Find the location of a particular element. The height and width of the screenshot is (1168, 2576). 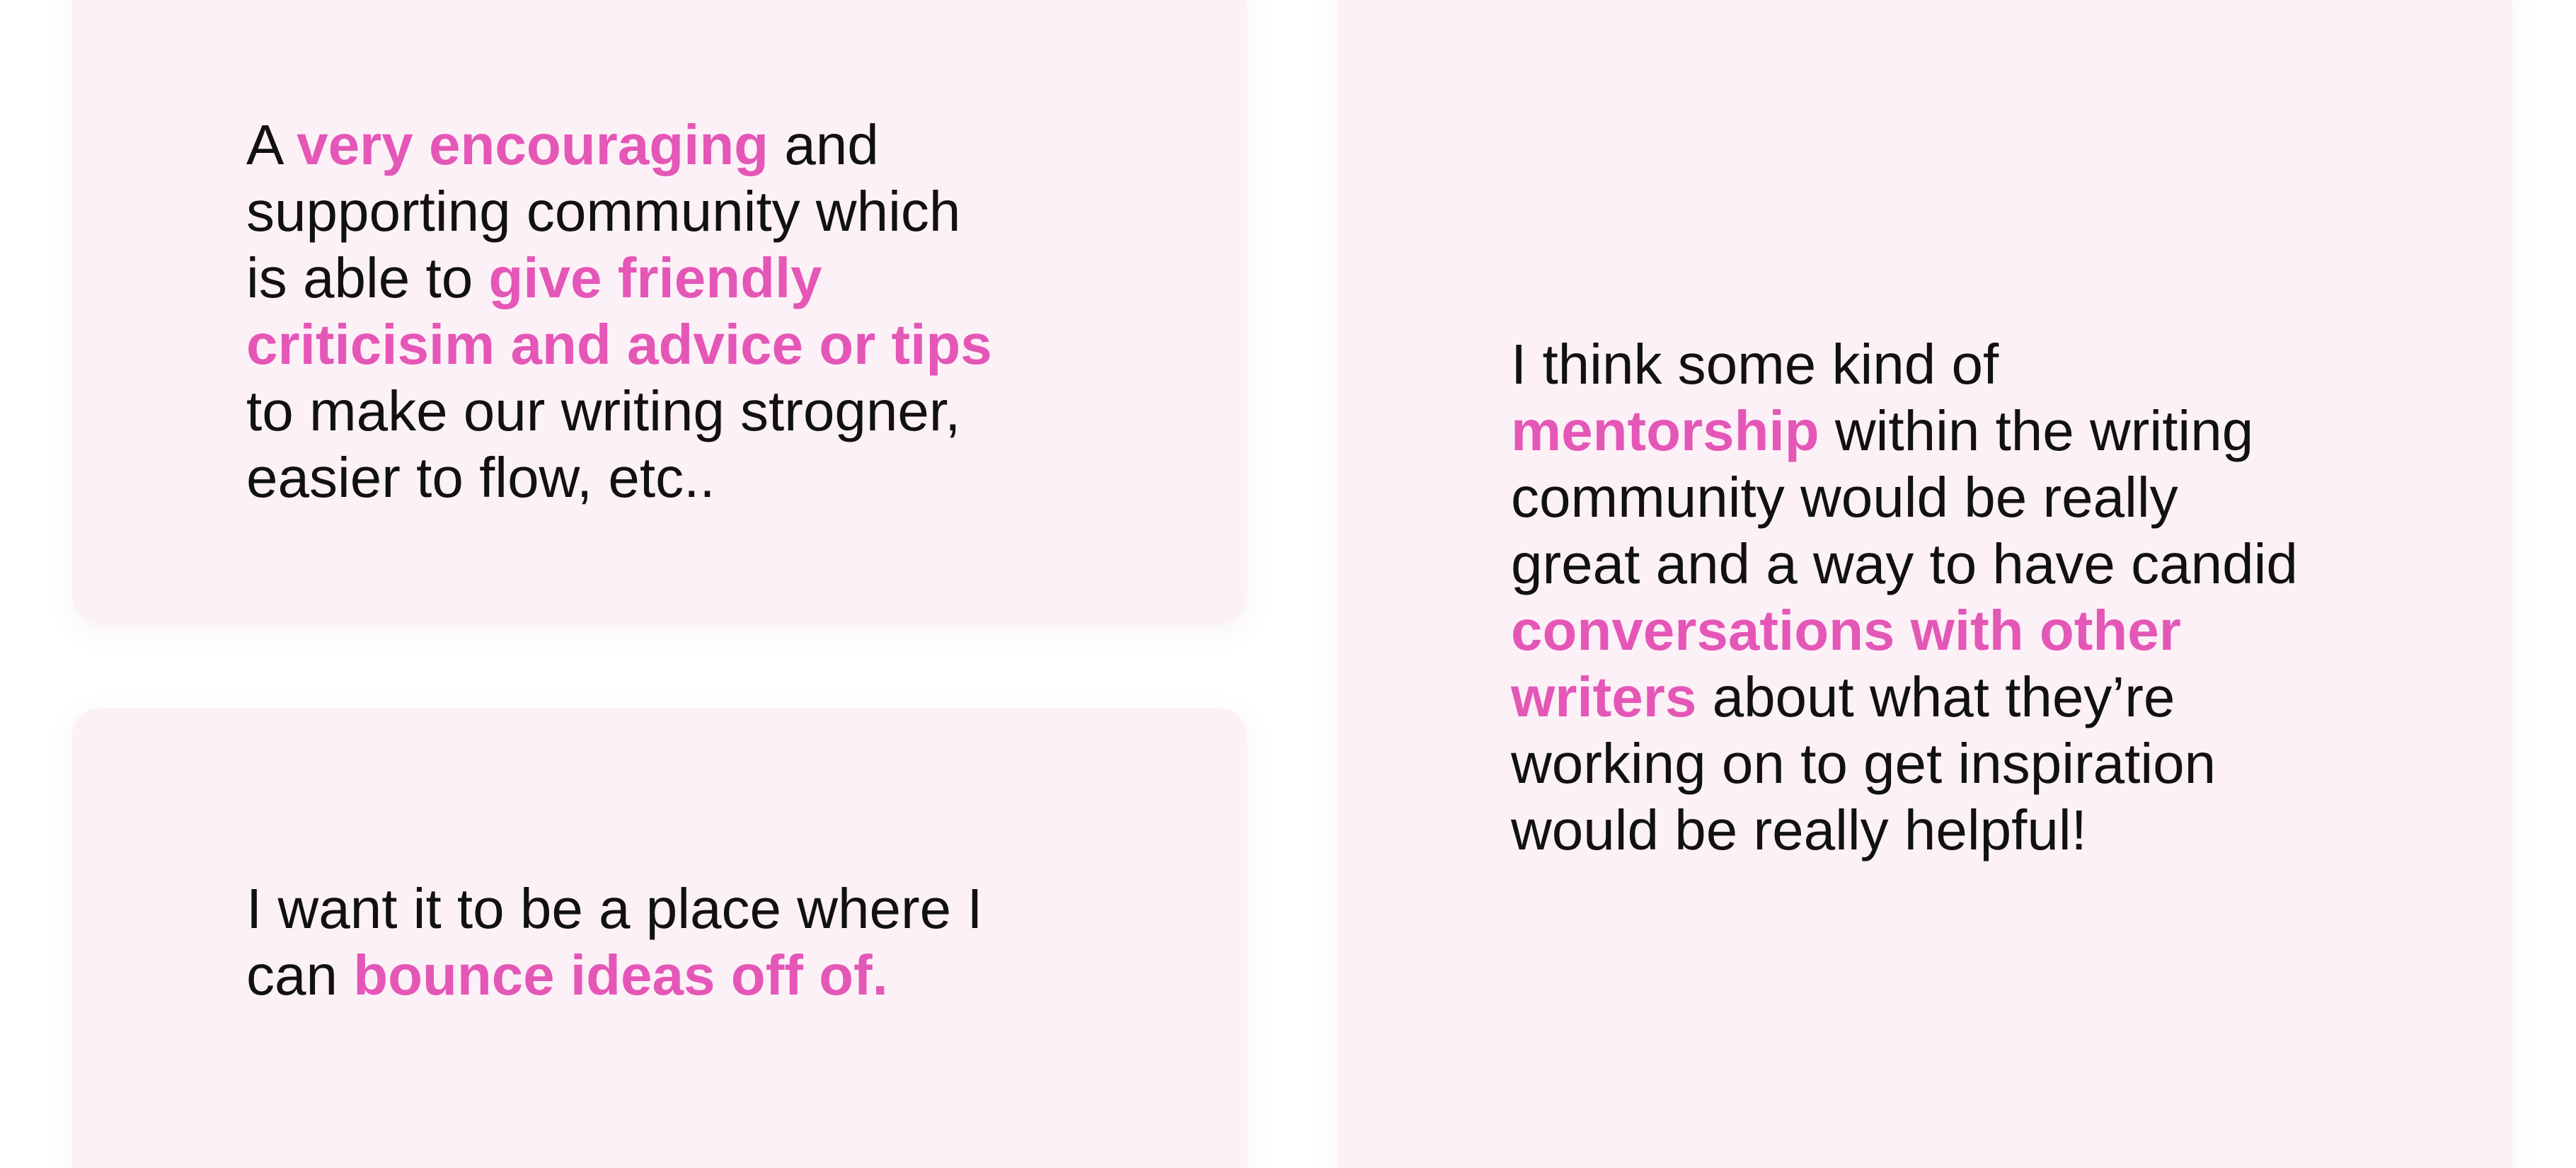

quote-line: would be really helpful! is located at coordinates (1799, 829).